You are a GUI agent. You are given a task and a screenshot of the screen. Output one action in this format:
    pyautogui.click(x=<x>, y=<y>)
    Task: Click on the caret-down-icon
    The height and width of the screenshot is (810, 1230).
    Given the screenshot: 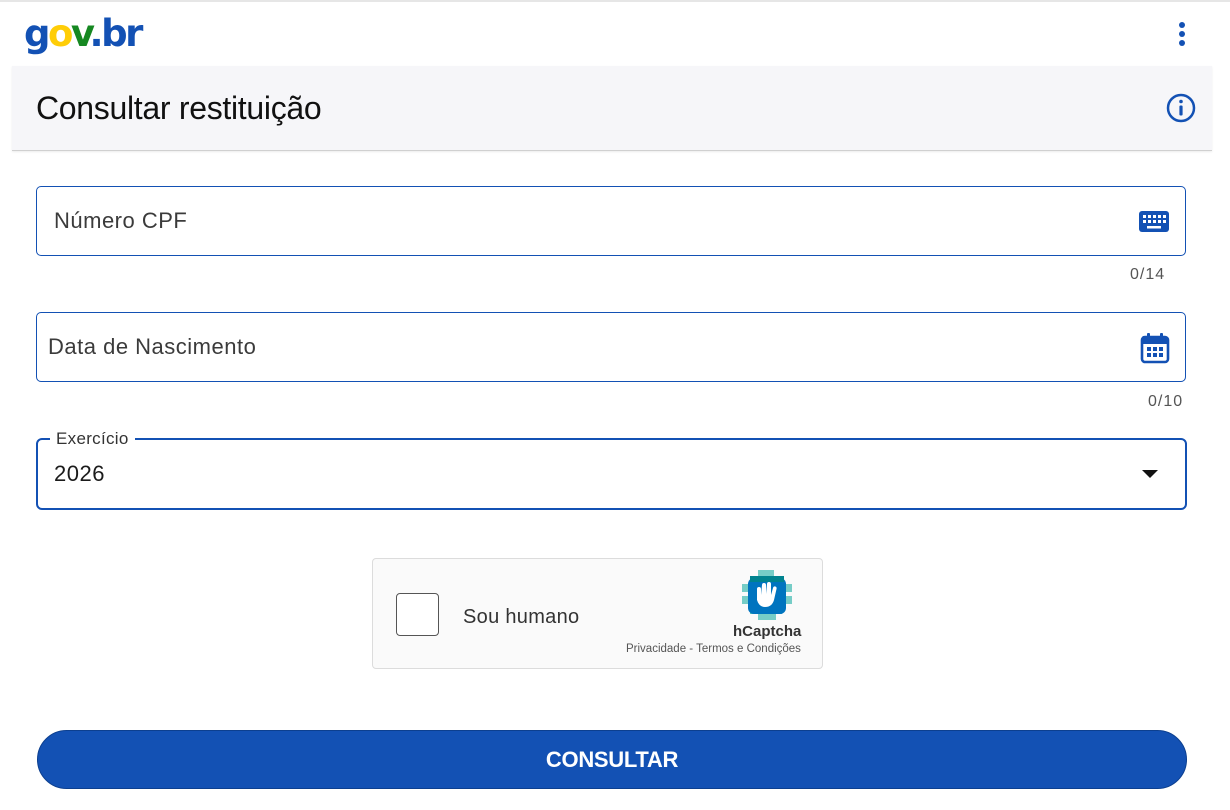 What is the action you would take?
    pyautogui.click(x=1150, y=474)
    